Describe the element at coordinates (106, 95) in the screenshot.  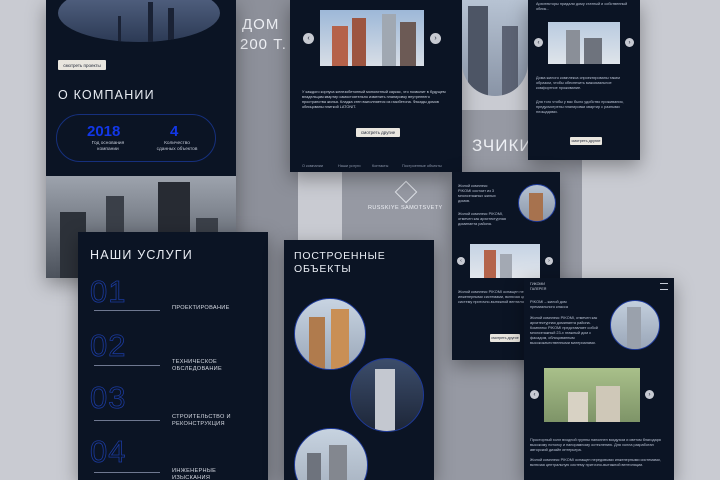
I see `about-title: О КОМПАНИИ` at that location.